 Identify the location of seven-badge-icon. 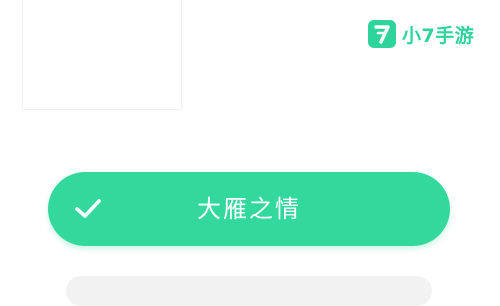
(382, 34).